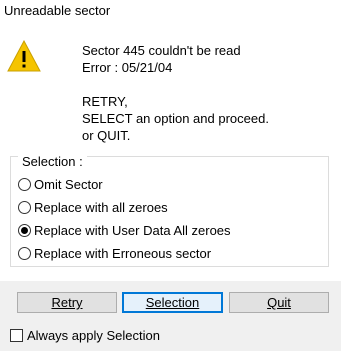 Image resolution: width=341 pixels, height=351 pixels. I want to click on radio-replace-all-zeroes, so click(24, 207).